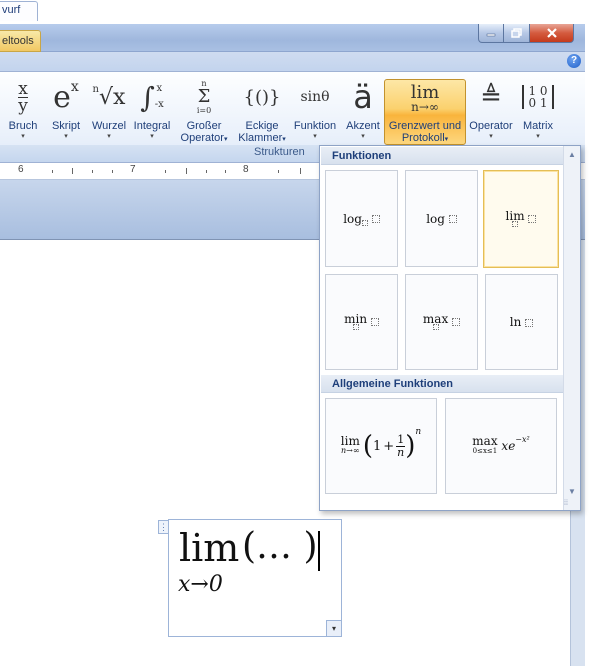  I want to click on log-op: log, so click(435, 218).